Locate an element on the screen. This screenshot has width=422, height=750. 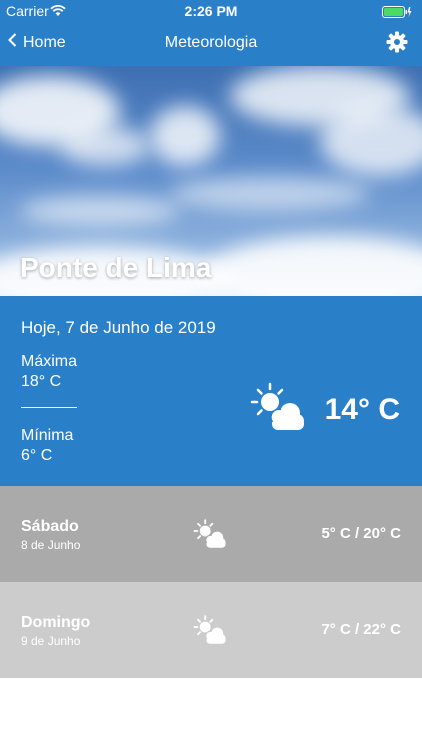
max-temp-value: 18° C is located at coordinates (41, 381).